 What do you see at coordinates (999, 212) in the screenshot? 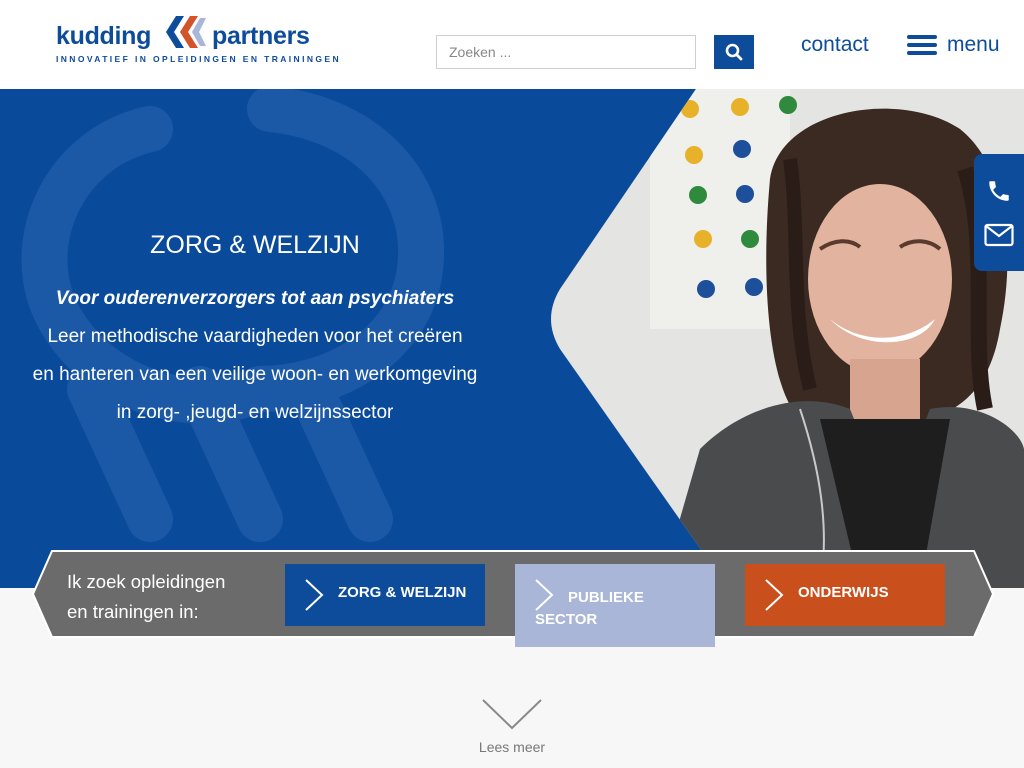
I see `side-contact-panel` at bounding box center [999, 212].